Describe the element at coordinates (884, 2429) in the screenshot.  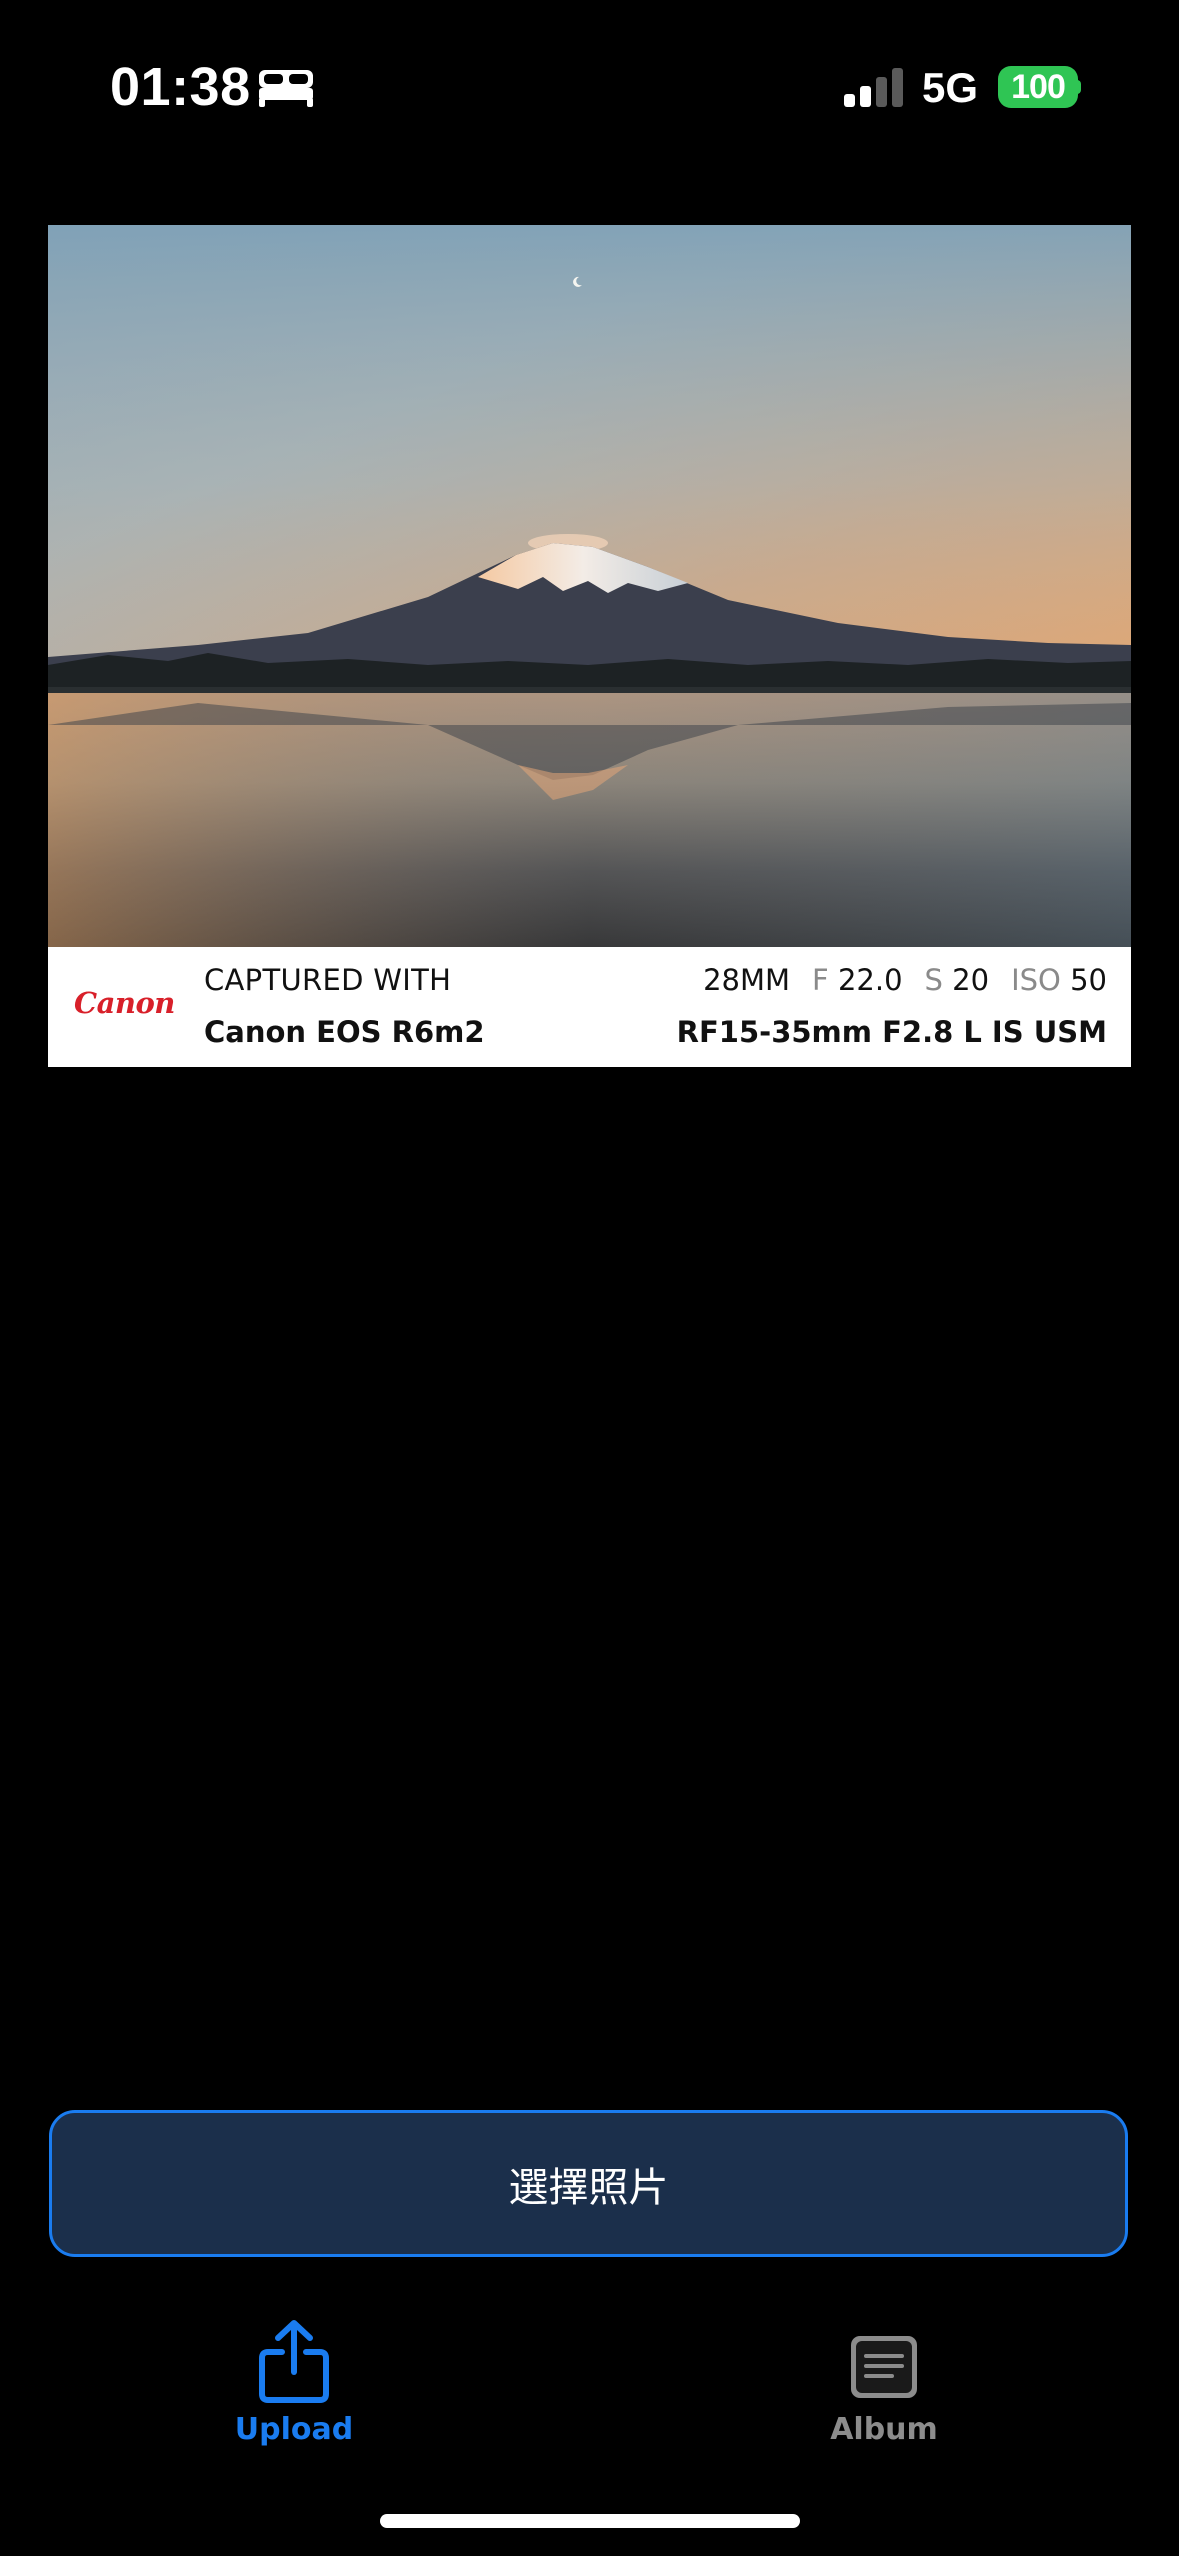
I see `tab-album-label: Album` at that location.